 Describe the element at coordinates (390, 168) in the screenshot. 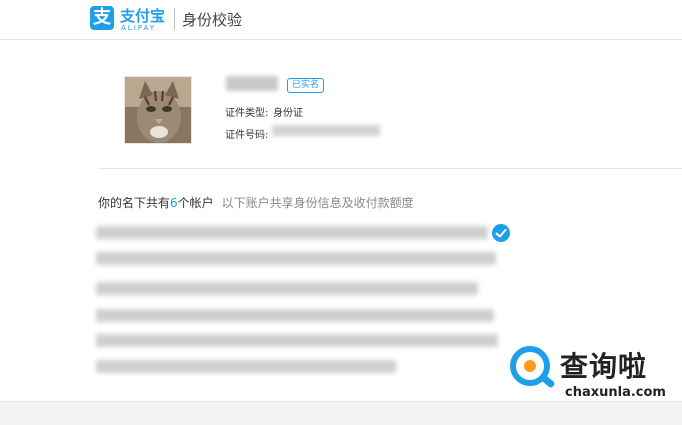

I see `section-divider` at that location.